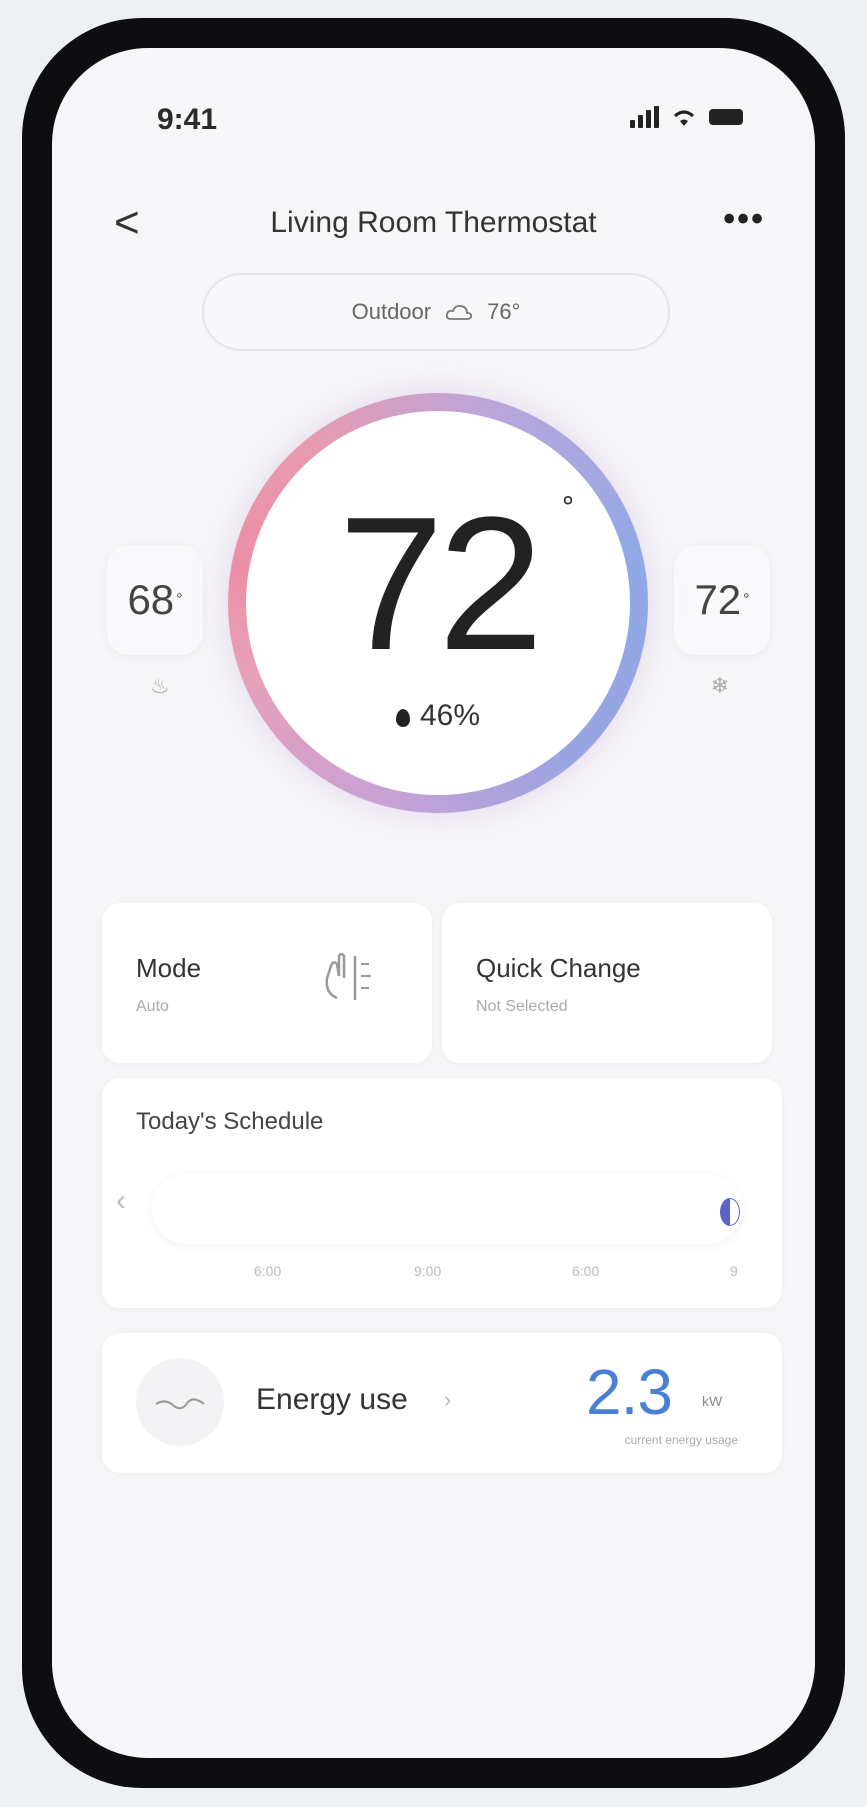 This screenshot has width=867, height=1807. I want to click on schedule-tick: 9, so click(734, 1271).